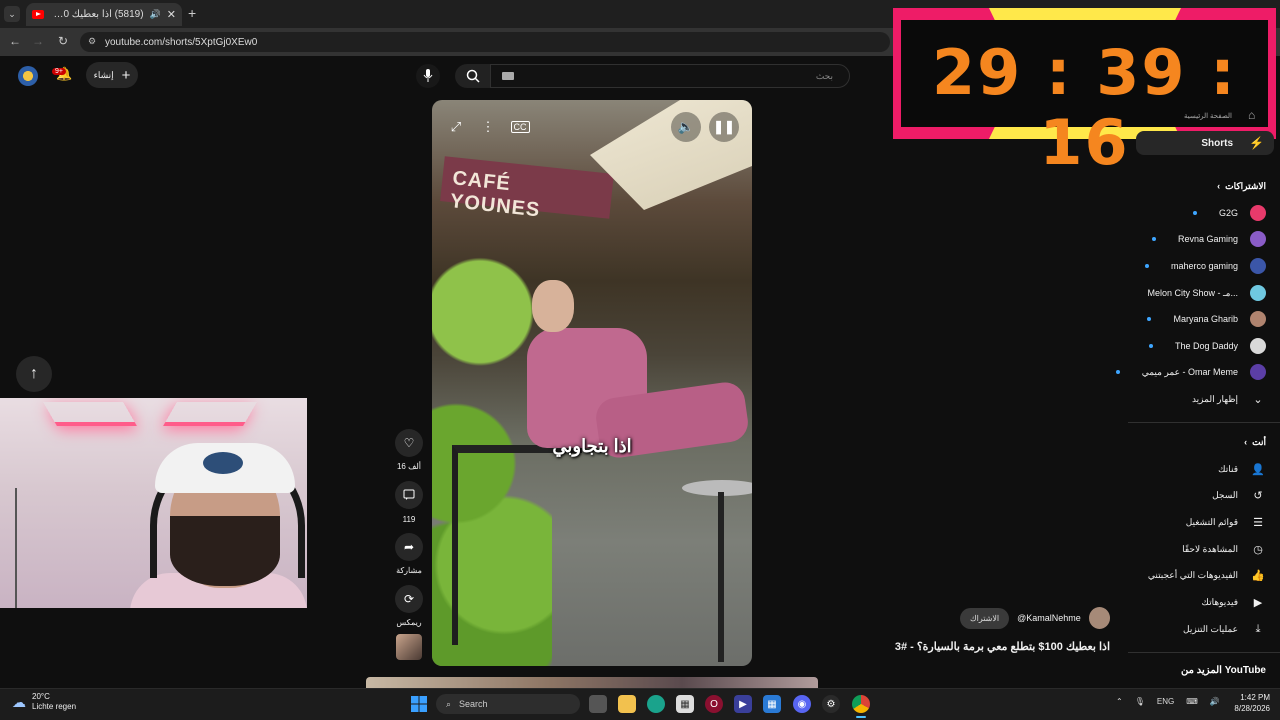  I want to click on captions-icon: CC, so click(520, 127).